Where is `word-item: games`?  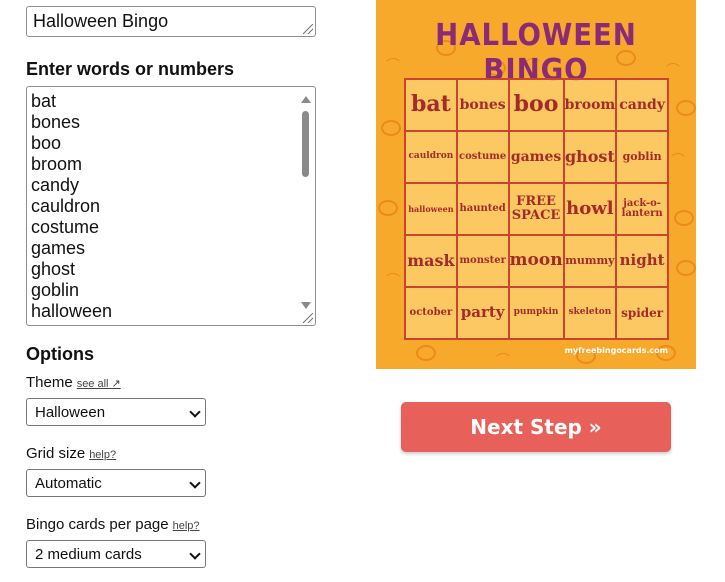 word-item: games is located at coordinates (58, 248).